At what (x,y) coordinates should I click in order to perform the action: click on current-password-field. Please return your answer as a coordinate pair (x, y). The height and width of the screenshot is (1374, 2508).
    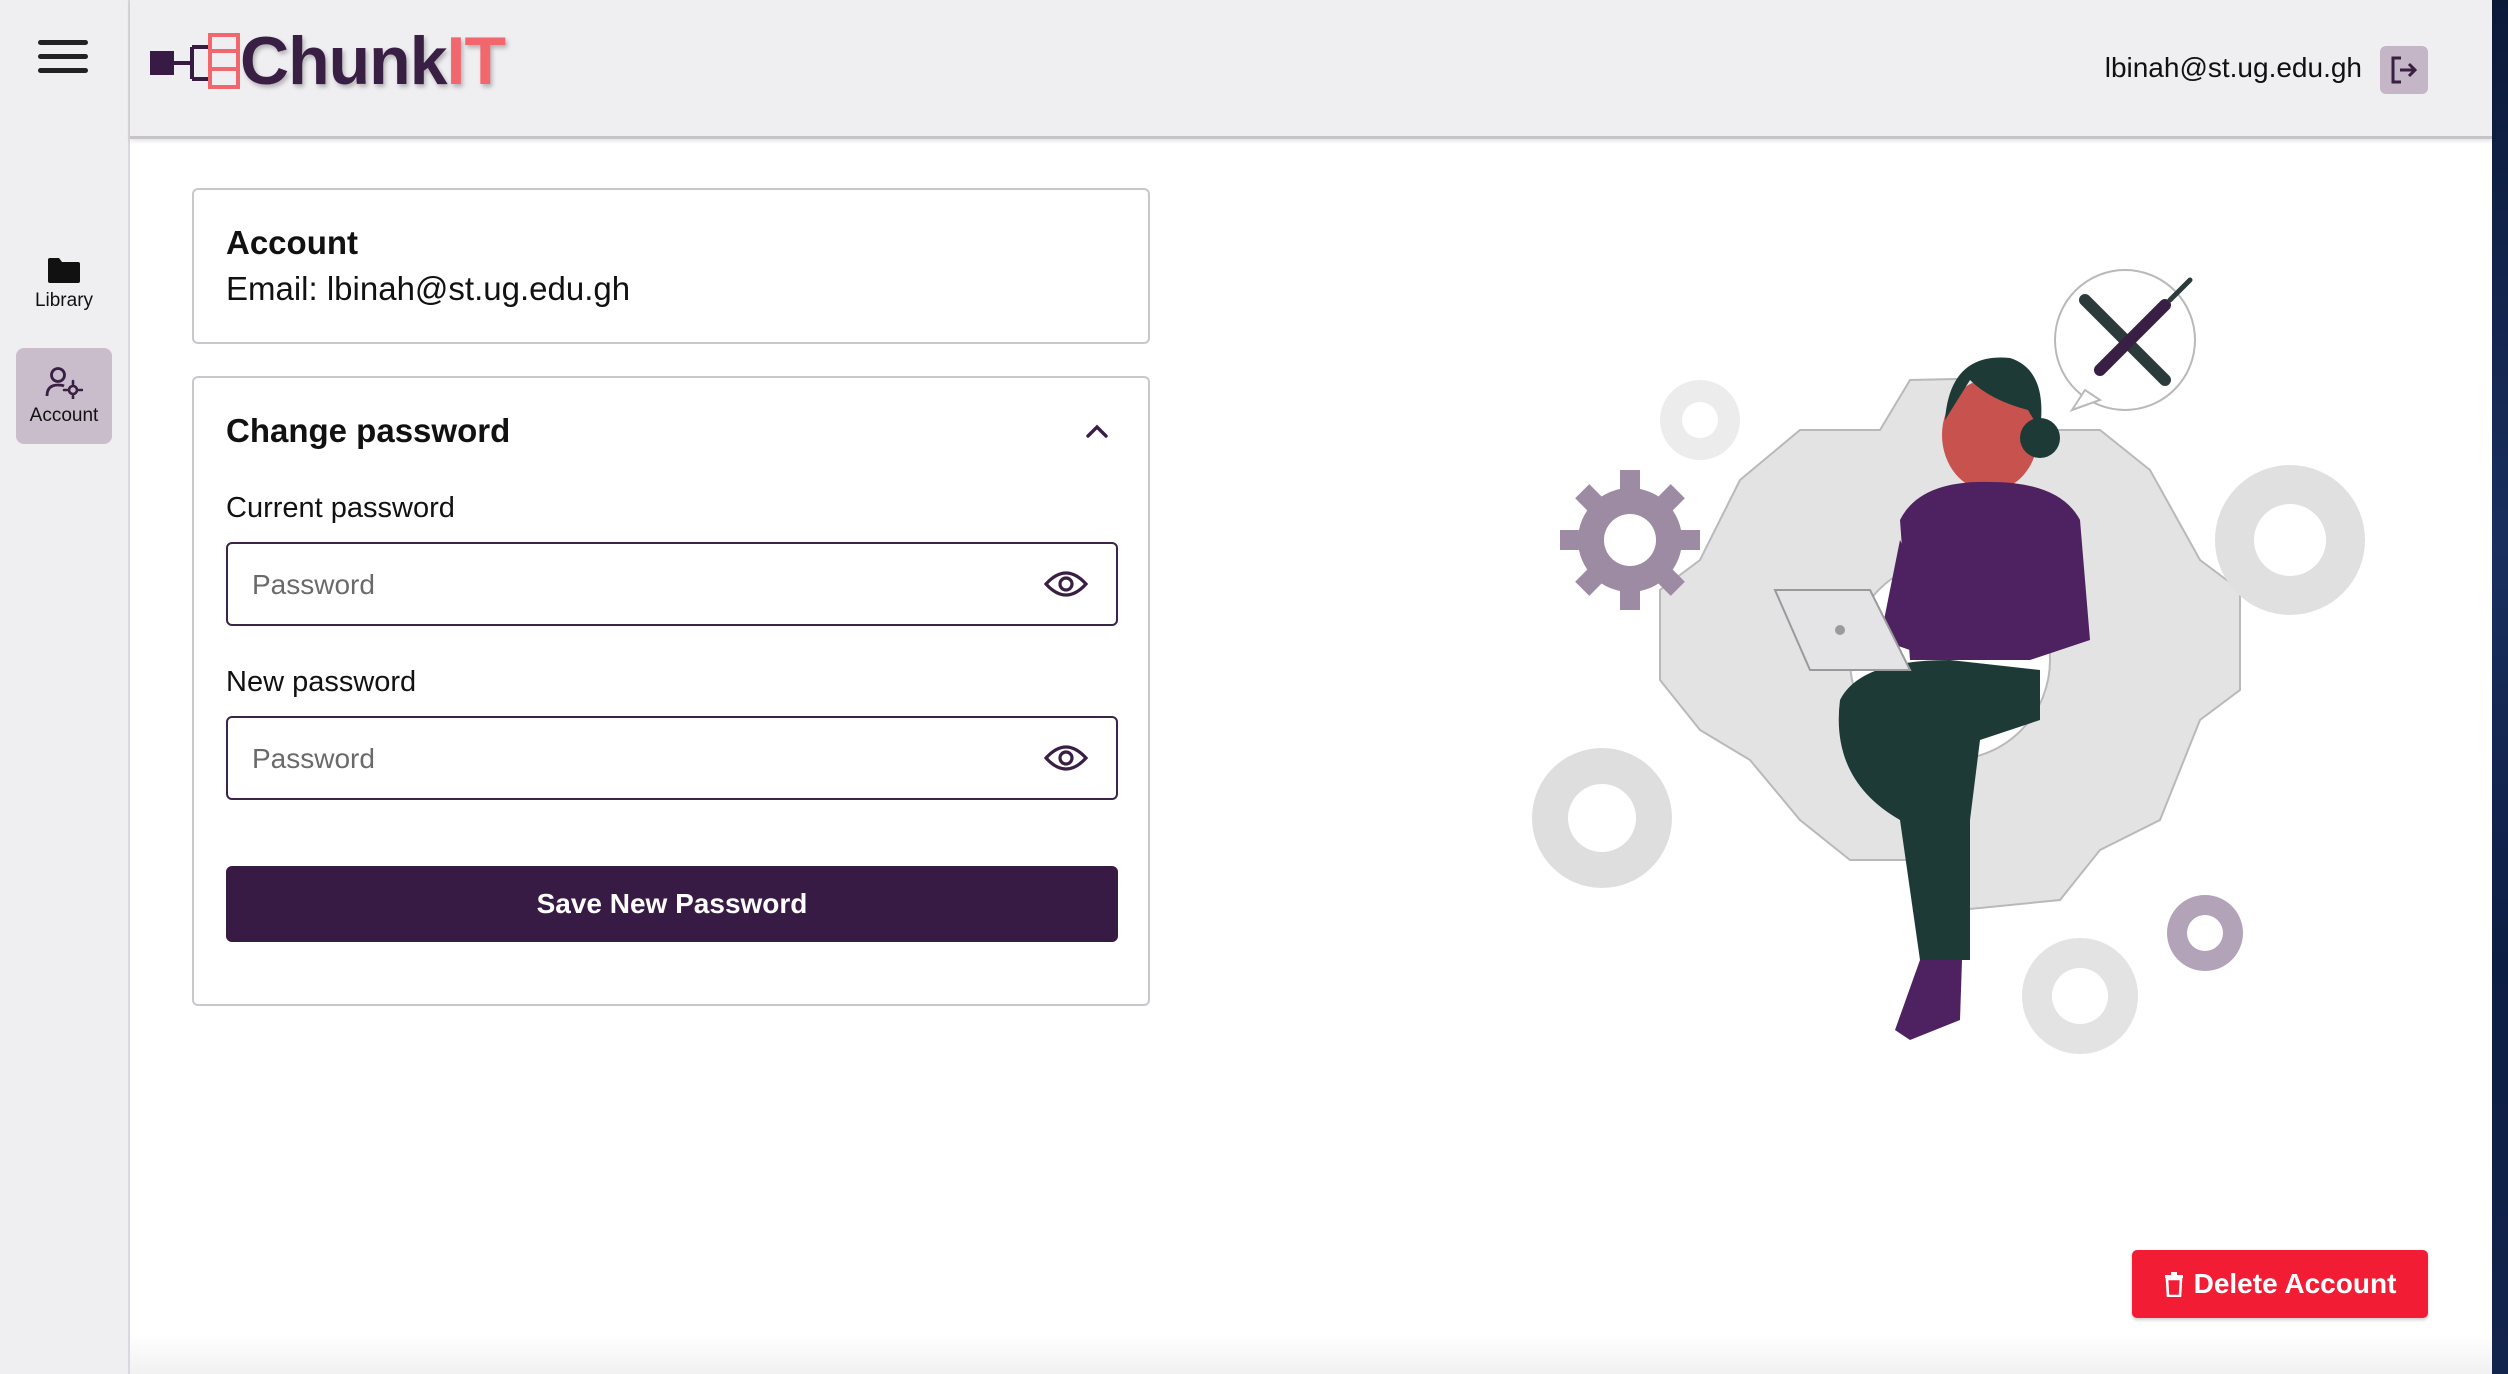
    Looking at the image, I should click on (672, 584).